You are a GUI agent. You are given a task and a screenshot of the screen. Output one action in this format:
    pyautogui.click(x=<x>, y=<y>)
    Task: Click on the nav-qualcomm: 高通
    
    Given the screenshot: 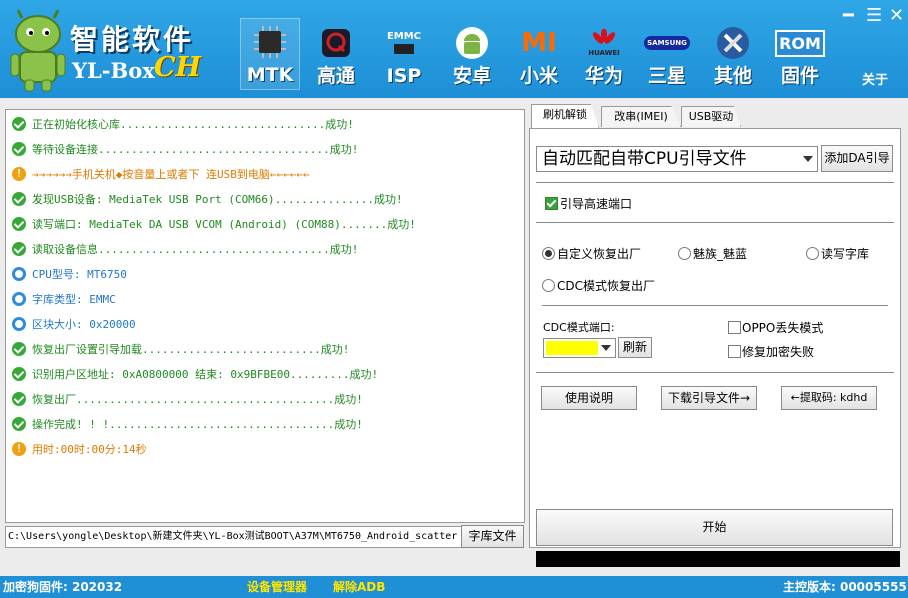 What is the action you would take?
    pyautogui.click(x=336, y=55)
    